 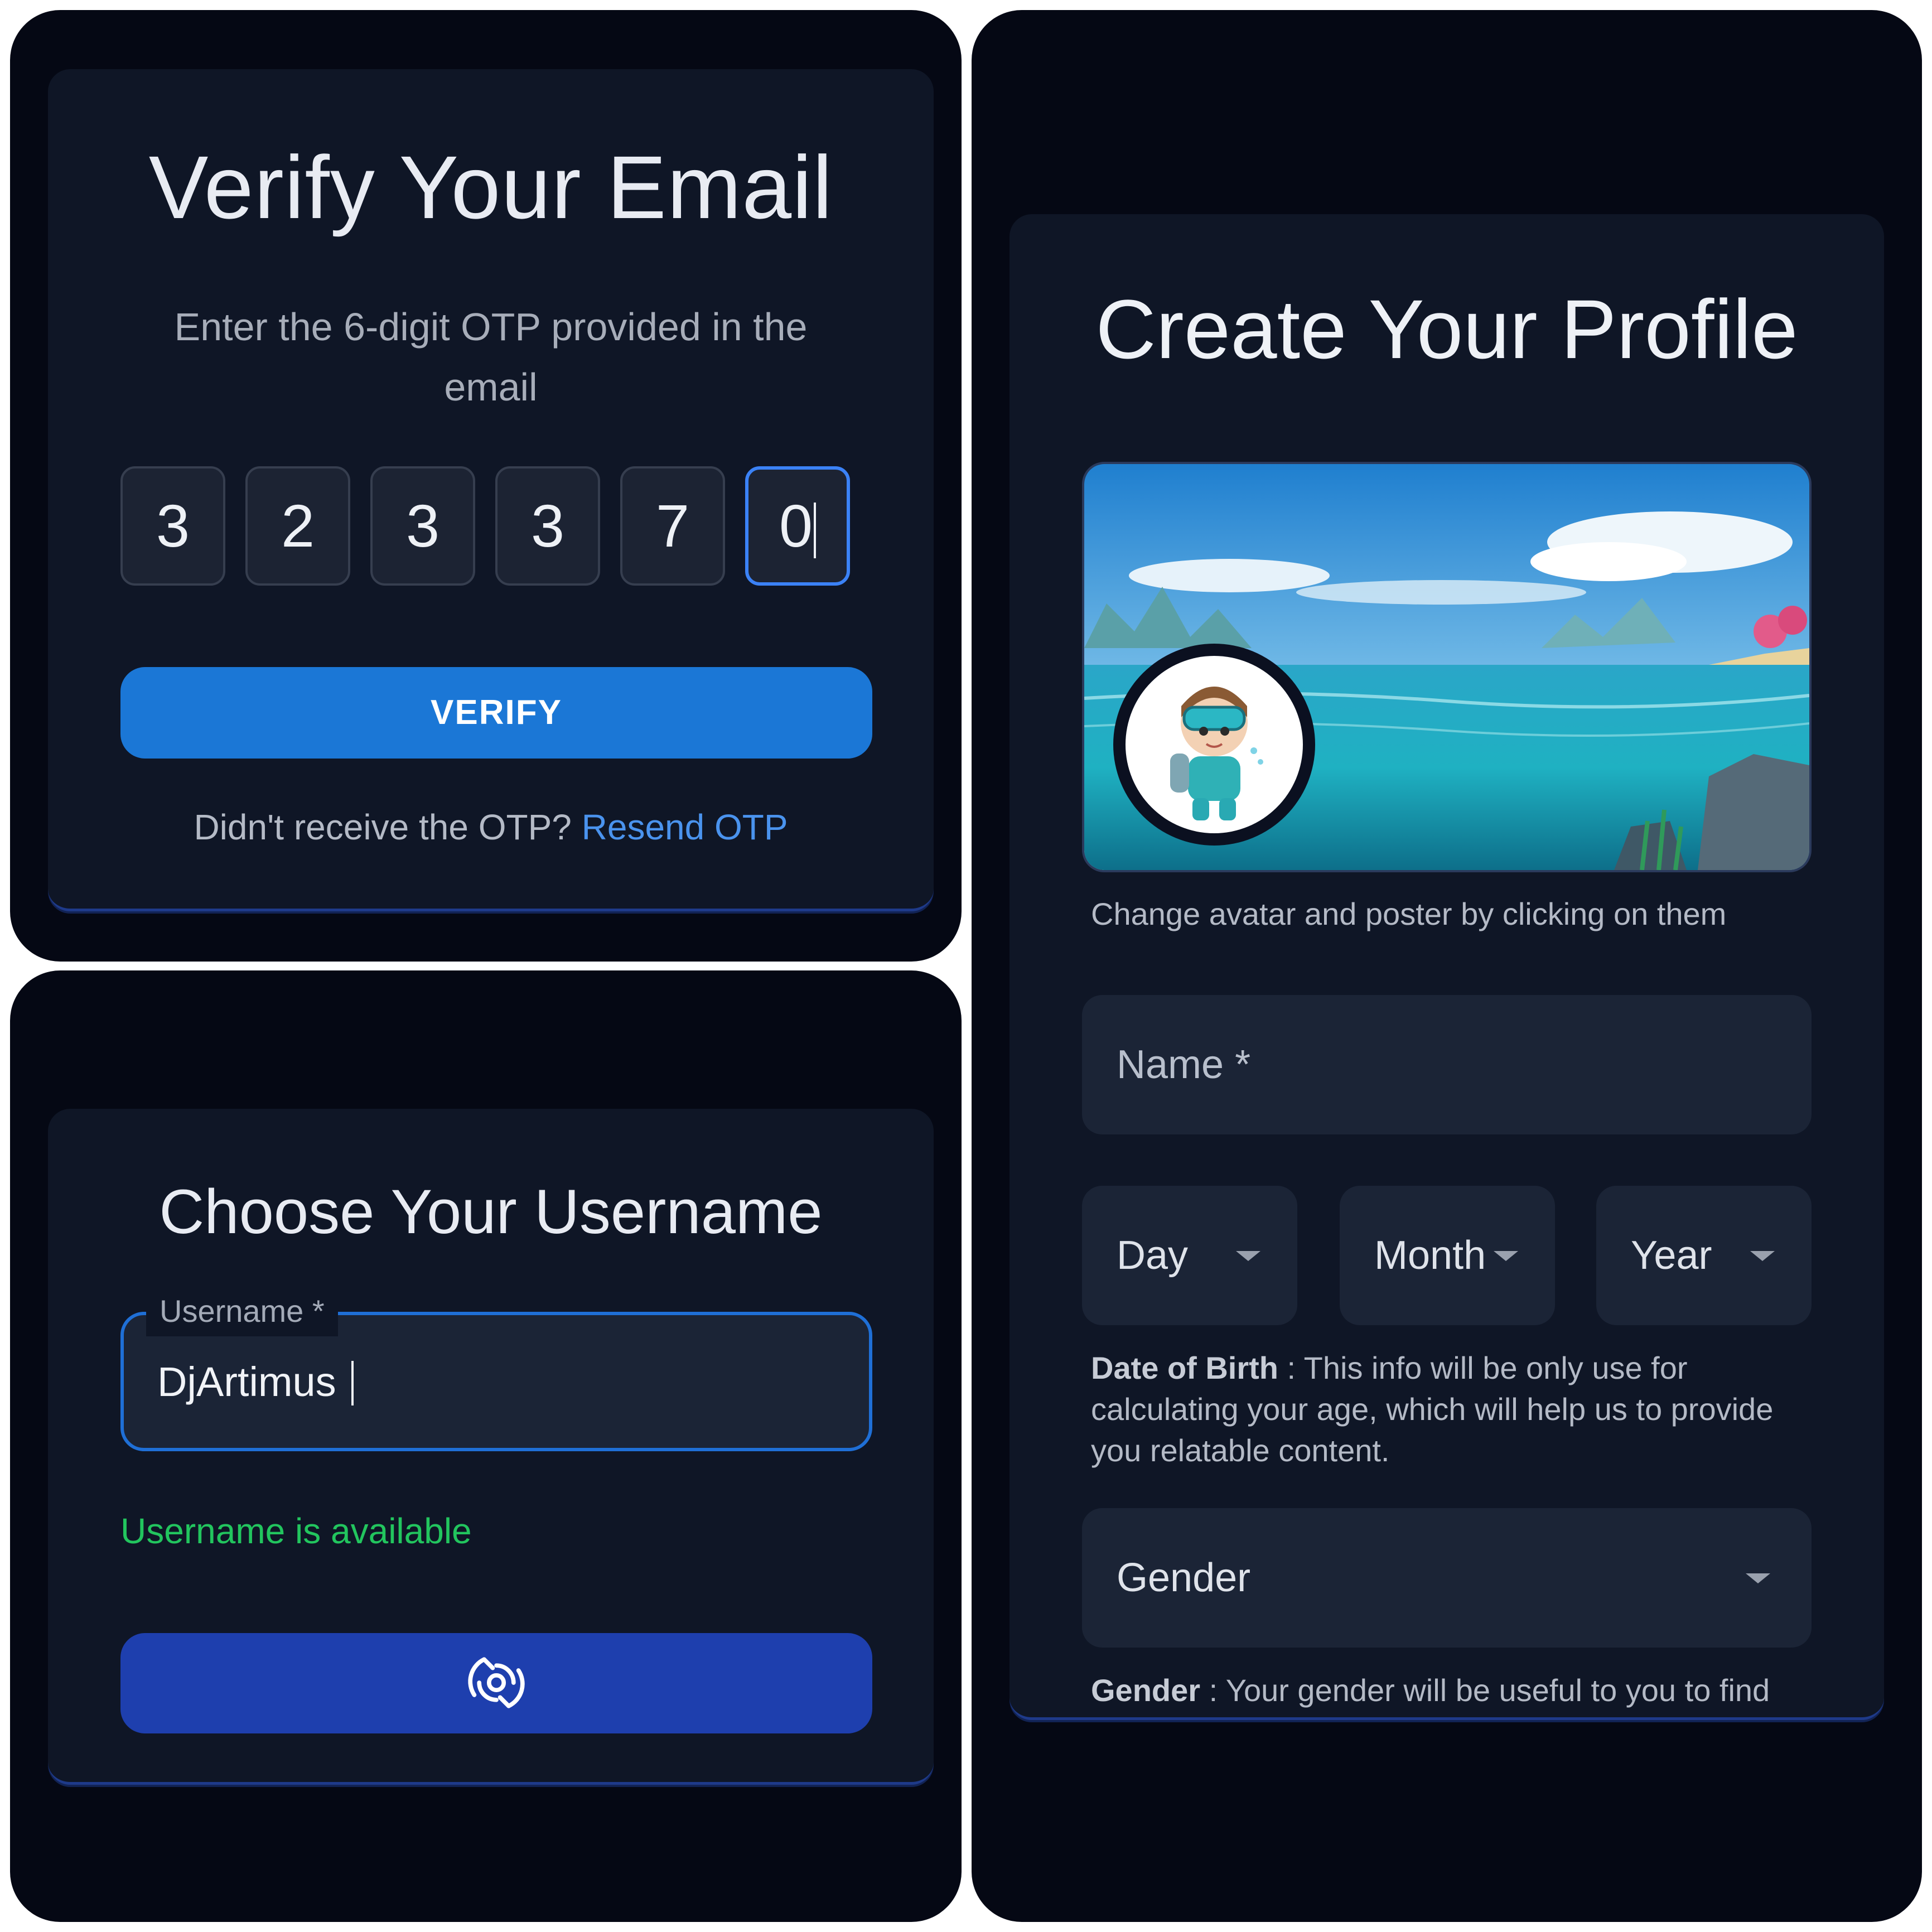 What do you see at coordinates (496, 713) in the screenshot?
I see `verify-button: VERIFY` at bounding box center [496, 713].